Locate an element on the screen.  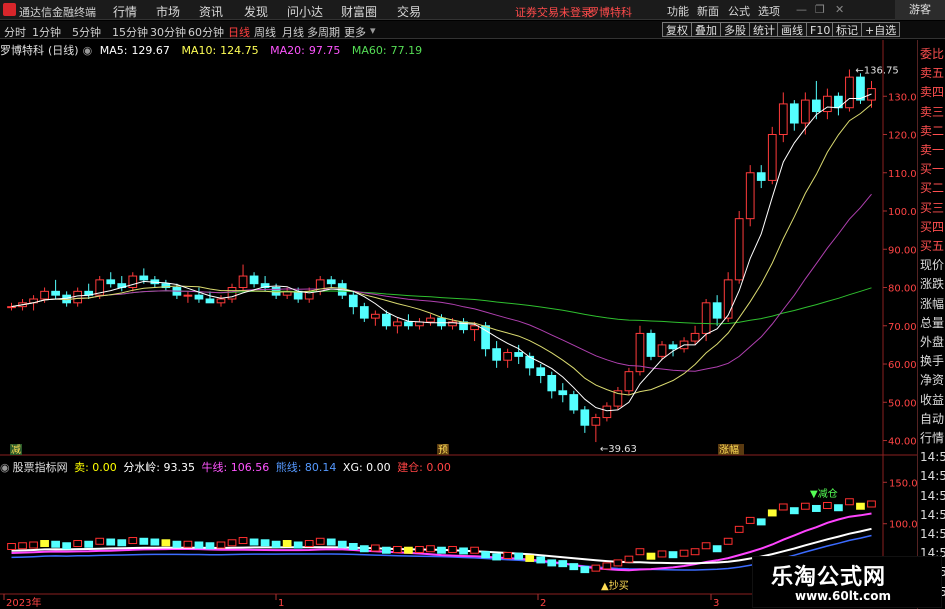
side-panel-item: 卖二 is located at coordinates (932, 131).